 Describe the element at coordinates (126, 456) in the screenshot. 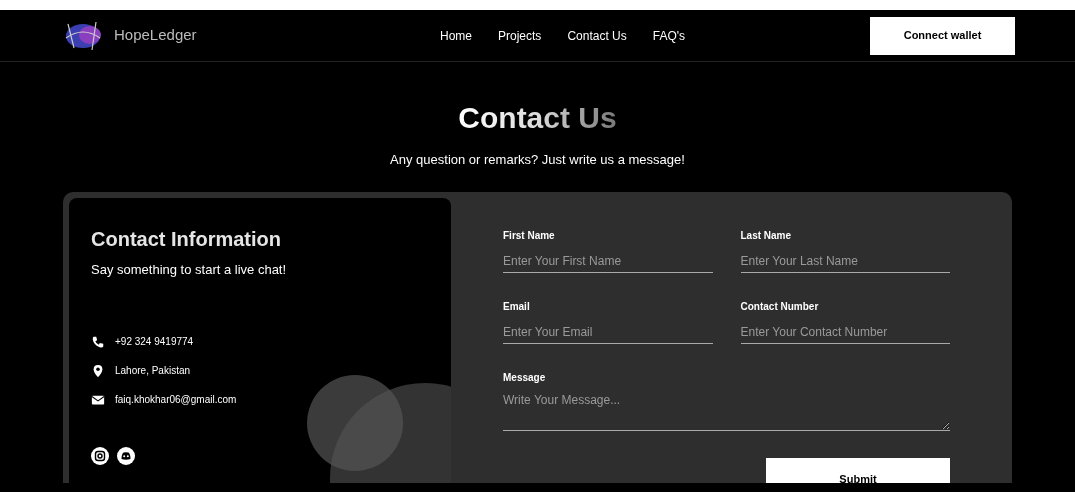

I see `discord-icon` at that location.